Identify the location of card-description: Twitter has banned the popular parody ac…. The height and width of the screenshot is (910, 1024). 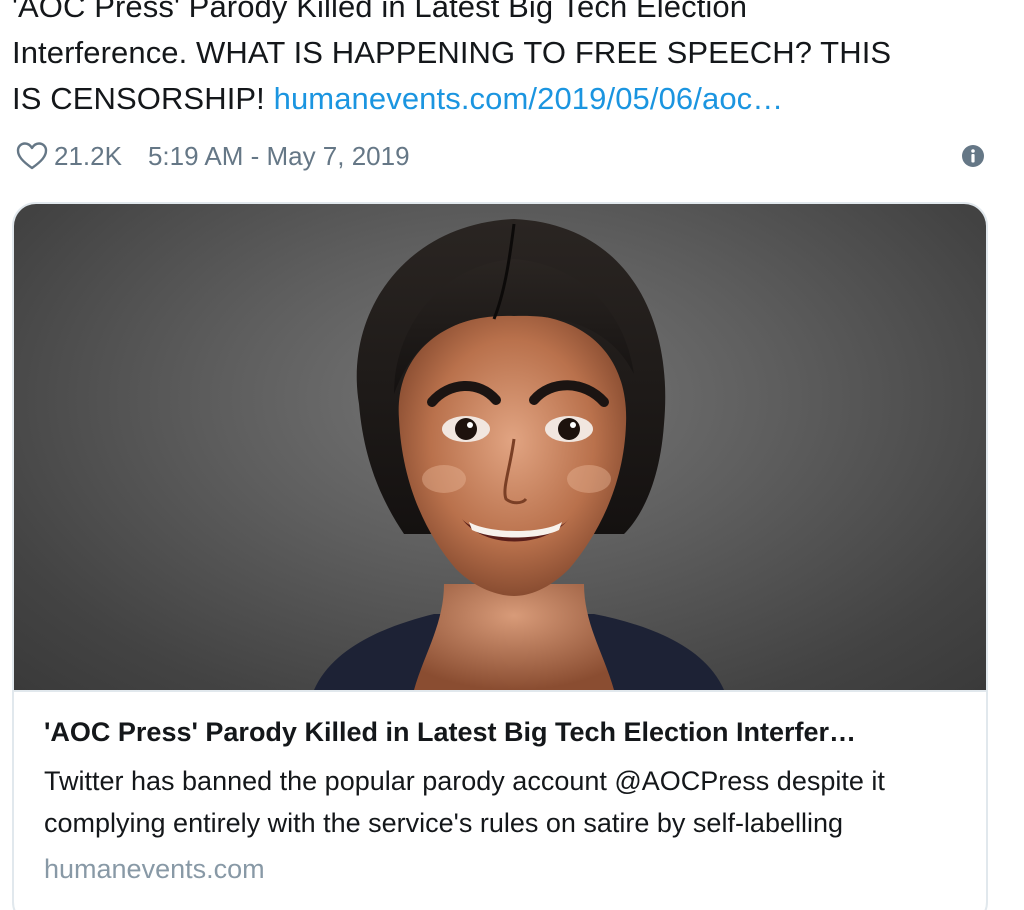
(464, 802).